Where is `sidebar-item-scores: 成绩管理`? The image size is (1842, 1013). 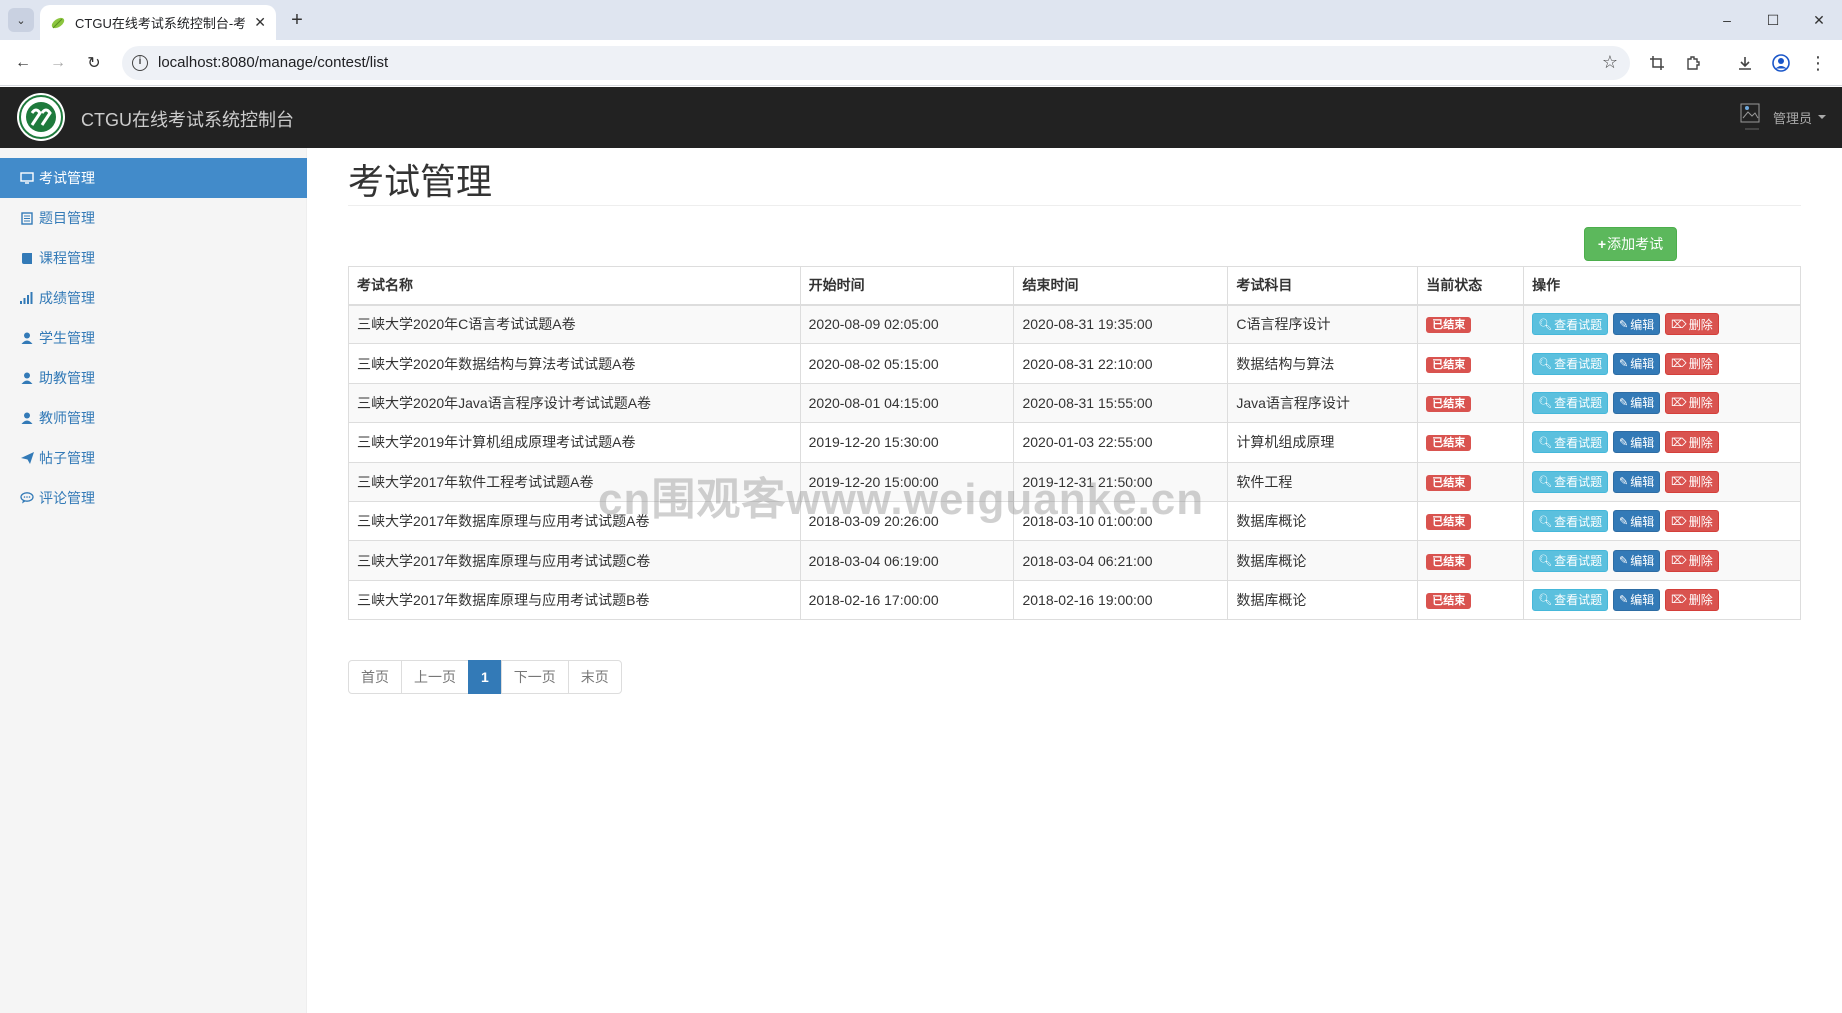 sidebar-item-scores: 成绩管理 is located at coordinates (153, 298).